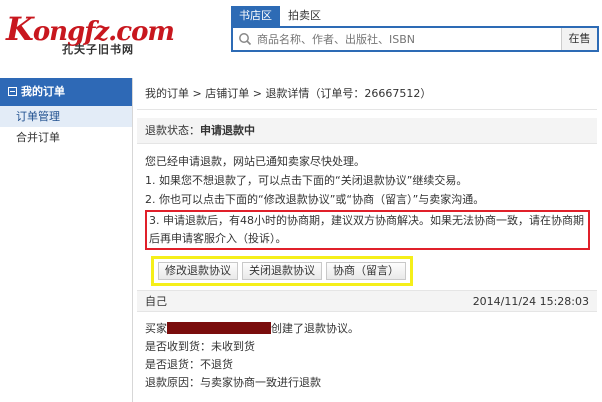  What do you see at coordinates (306, 180) in the screenshot?
I see `instruction-1: 1. 如果您不想退款了，可以点击下面的“关闭退款协议”继续交易。` at bounding box center [306, 180].